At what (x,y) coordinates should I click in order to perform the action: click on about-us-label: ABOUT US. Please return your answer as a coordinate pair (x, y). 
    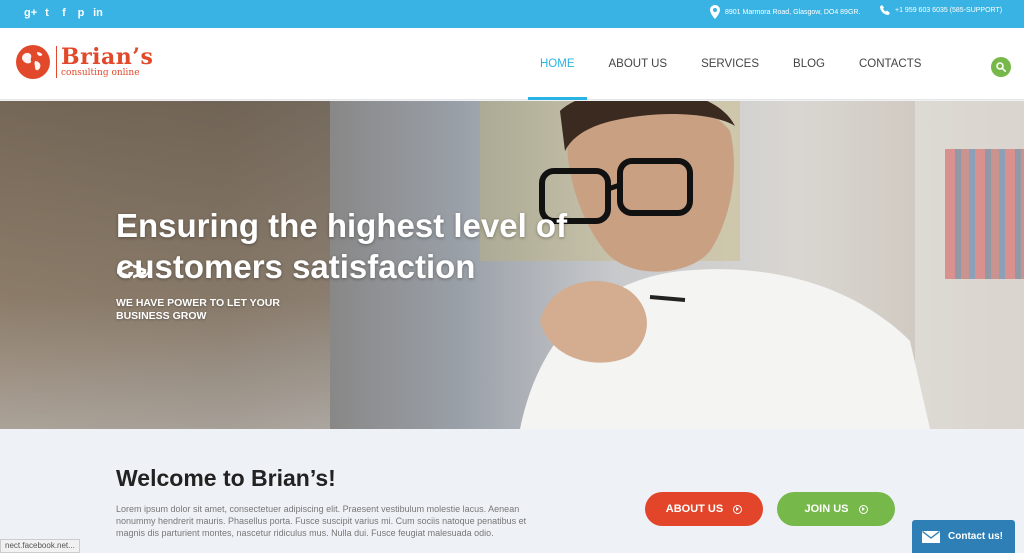
    Looking at the image, I should click on (694, 509).